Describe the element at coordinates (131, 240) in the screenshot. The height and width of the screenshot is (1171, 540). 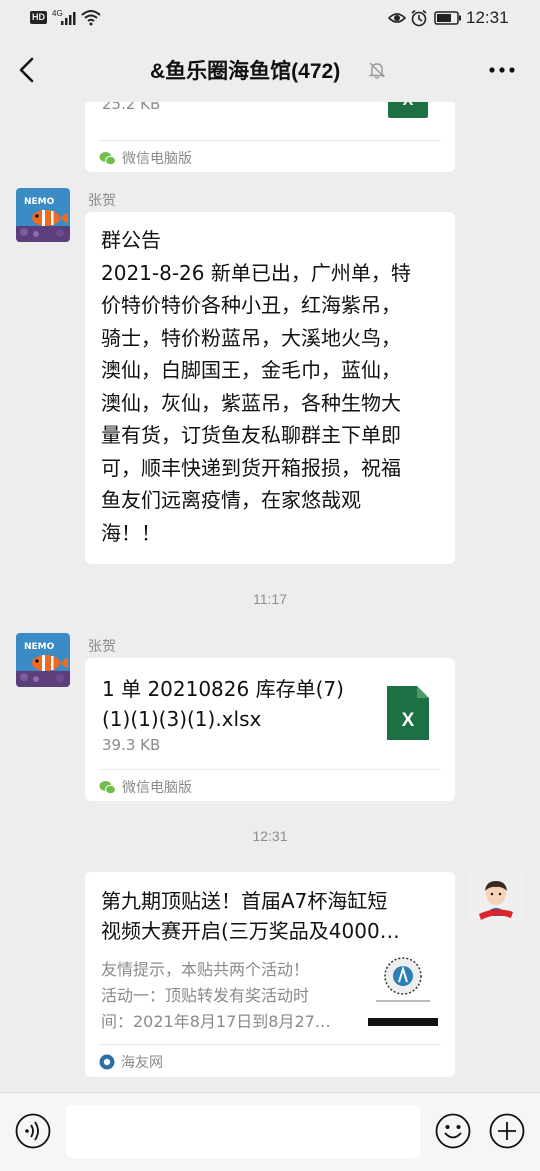
I see `notice-heading: 群公告` at that location.